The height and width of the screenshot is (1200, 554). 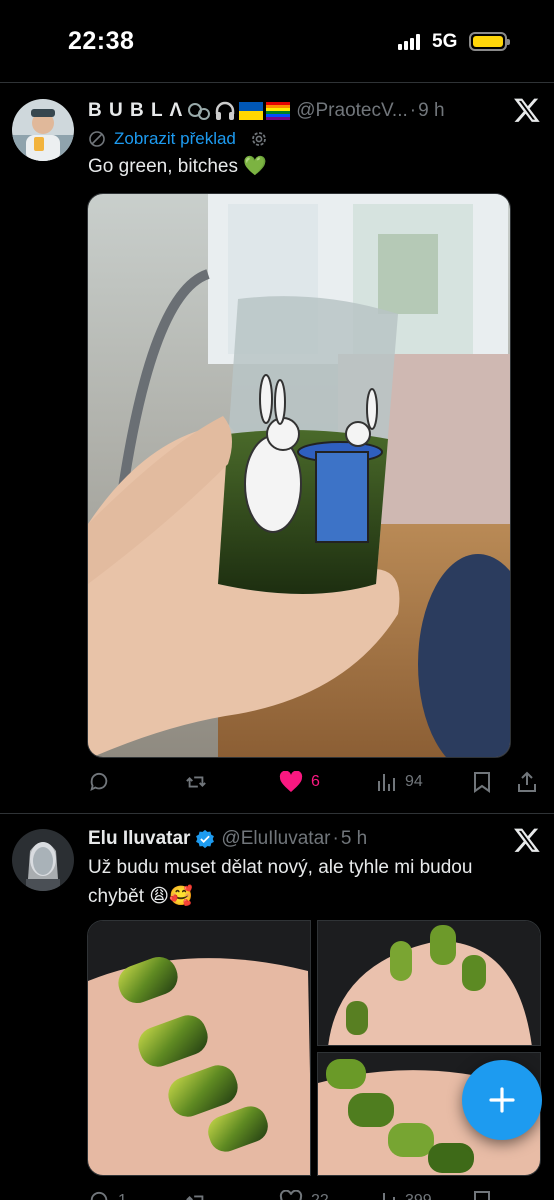 I want to click on tweet-text: Go green, bitches 💚, so click(x=177, y=166).